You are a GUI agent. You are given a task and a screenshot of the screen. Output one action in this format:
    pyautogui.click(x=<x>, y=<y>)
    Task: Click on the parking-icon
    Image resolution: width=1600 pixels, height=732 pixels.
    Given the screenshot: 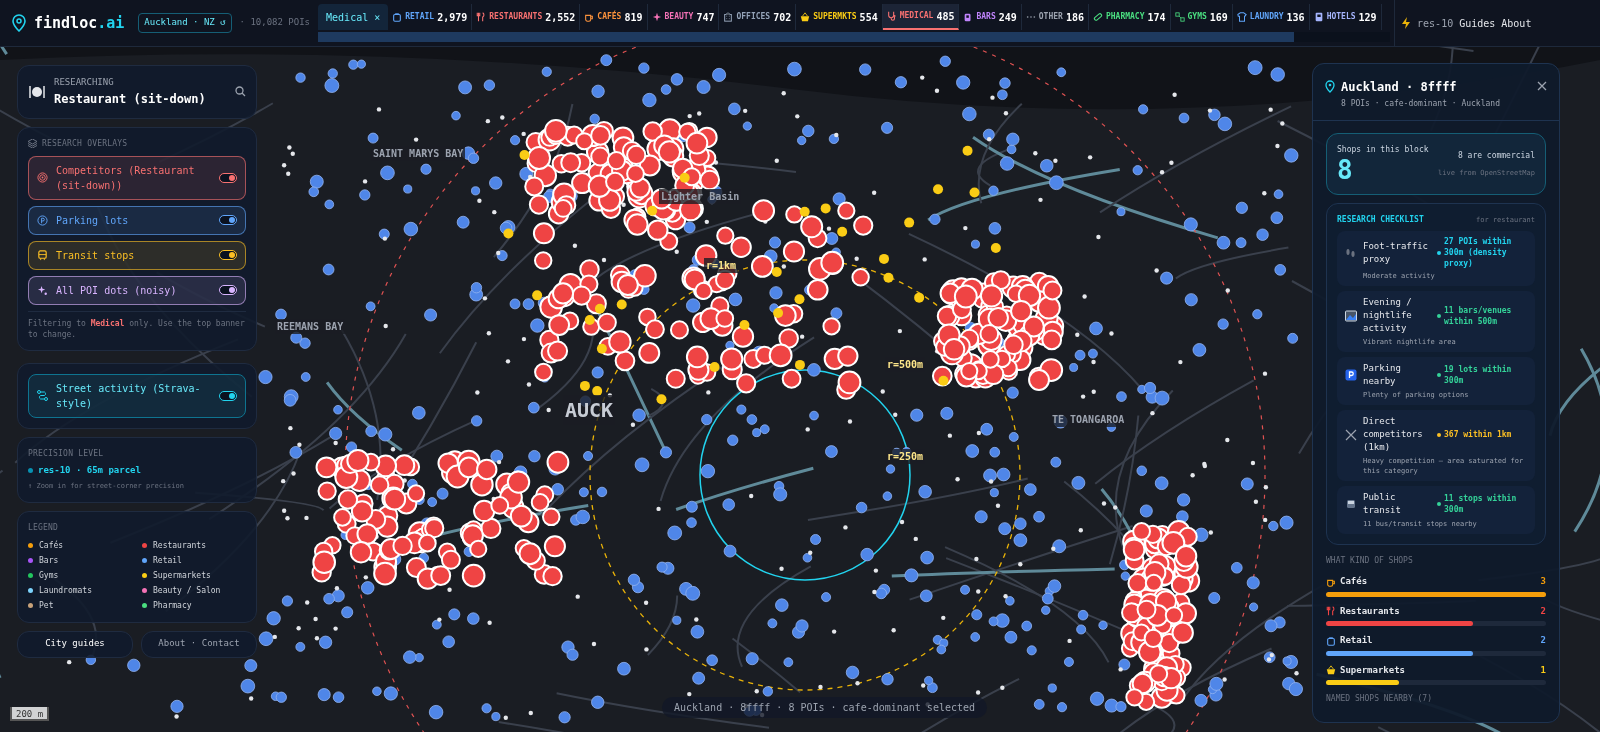 What is the action you would take?
    pyautogui.click(x=1351, y=375)
    